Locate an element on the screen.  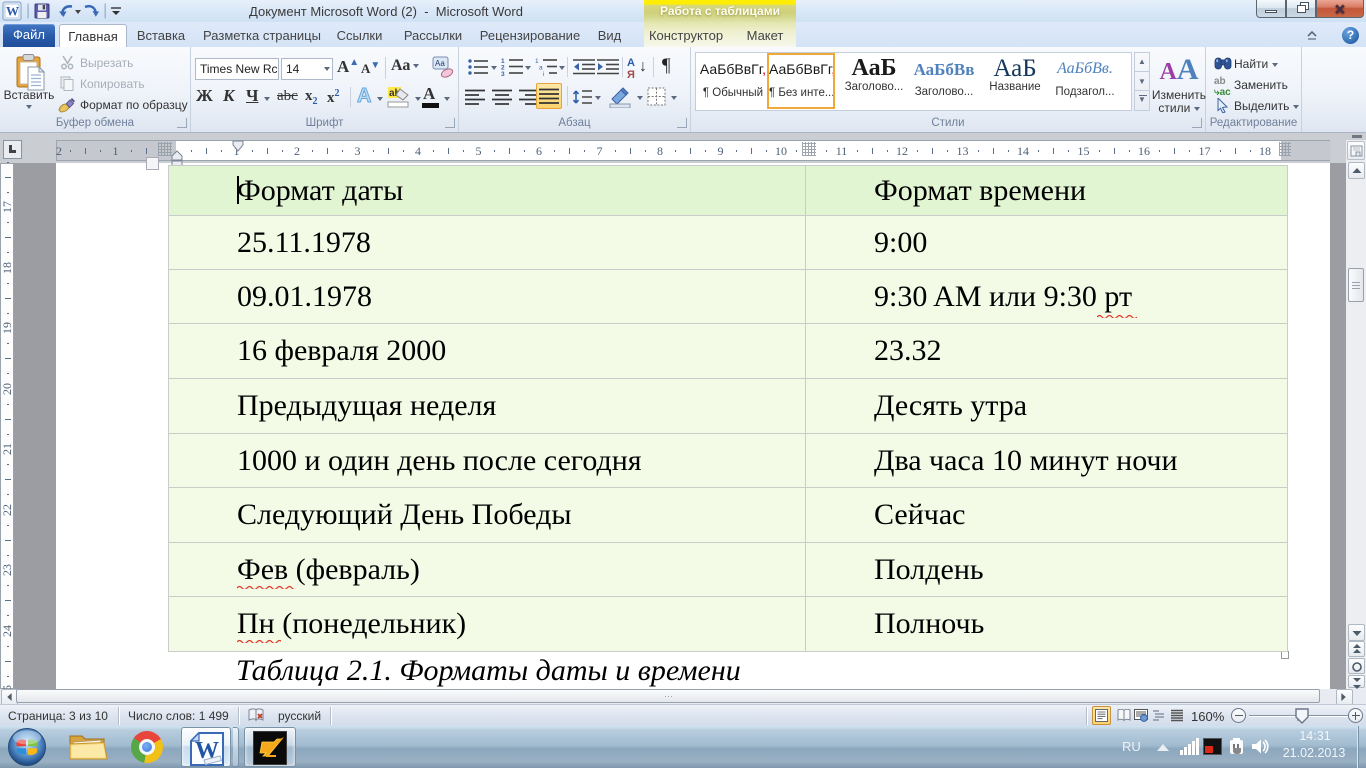
svg-text: W is located at coordinates (12, 11).